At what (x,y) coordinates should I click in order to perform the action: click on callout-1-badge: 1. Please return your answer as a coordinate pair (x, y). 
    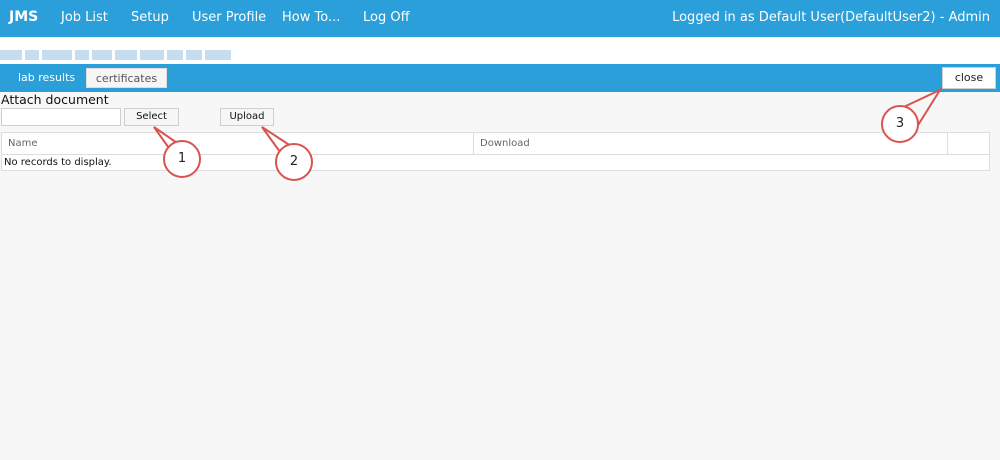
    Looking at the image, I should click on (182, 159).